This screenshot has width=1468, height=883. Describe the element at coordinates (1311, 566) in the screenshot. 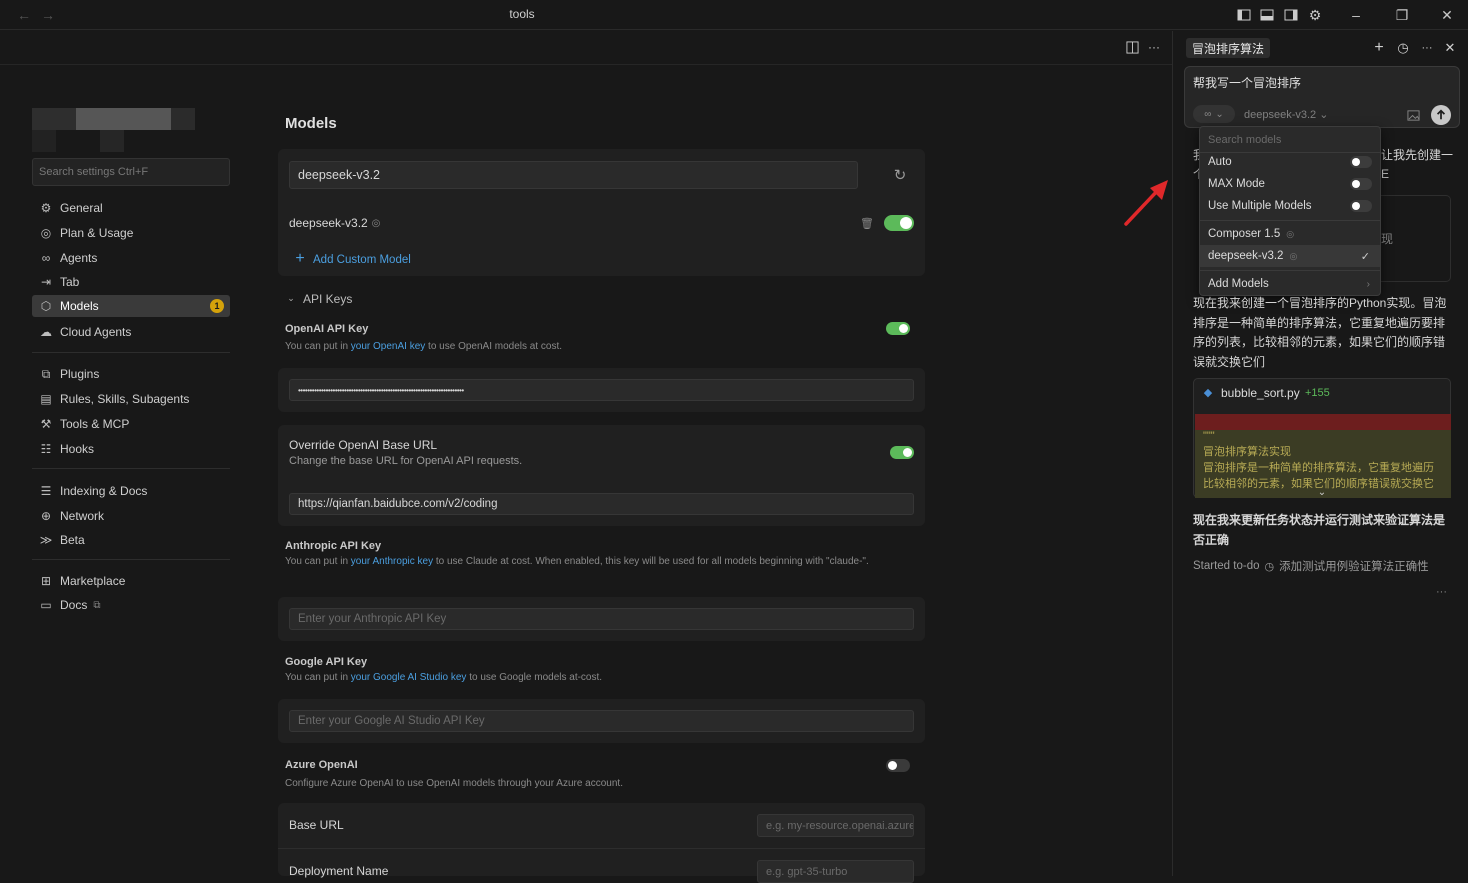

I see `todo-status: Started to-do ◷ 添加测试用例验证算法正确性` at that location.